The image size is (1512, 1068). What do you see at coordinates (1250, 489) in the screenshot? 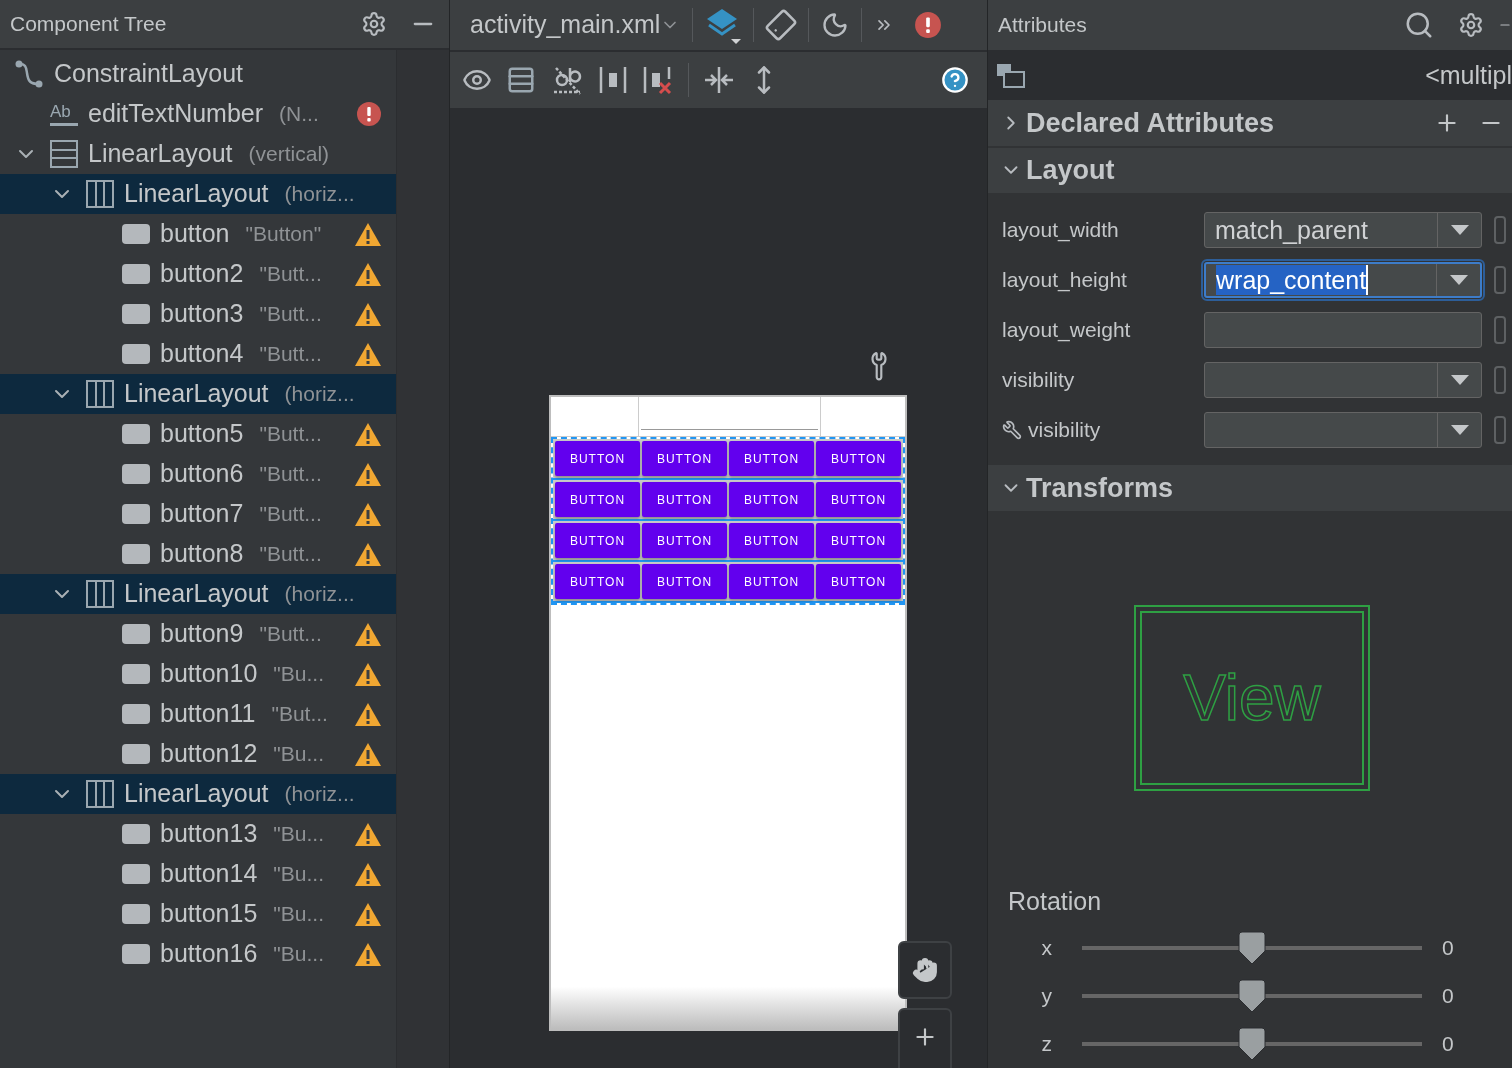
I see `section-header: Transforms` at bounding box center [1250, 489].